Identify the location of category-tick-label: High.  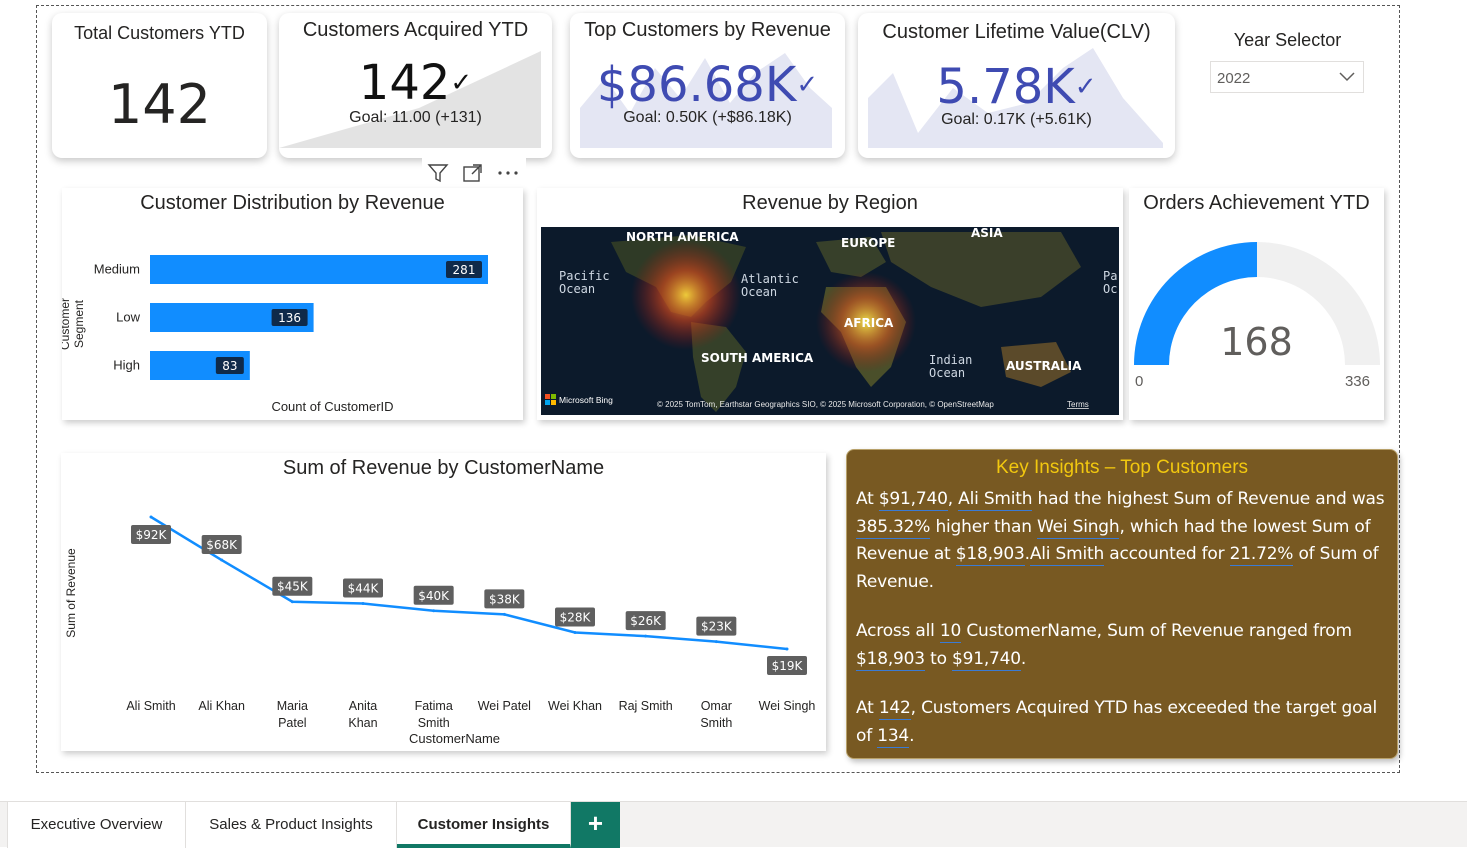
(126, 365).